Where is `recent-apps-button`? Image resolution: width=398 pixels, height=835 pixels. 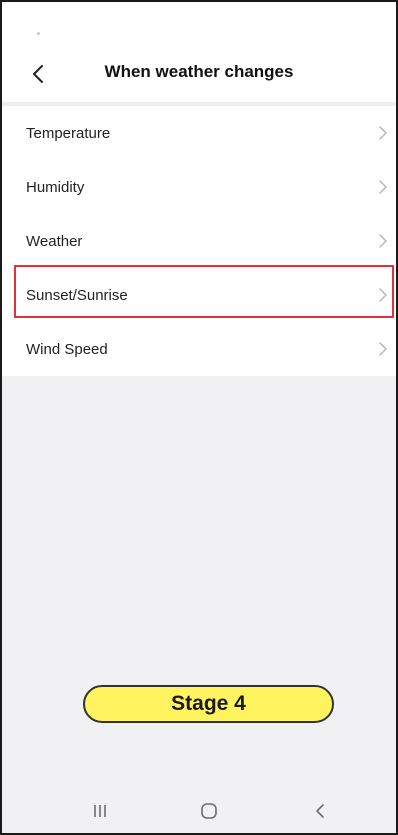
recent-apps-button is located at coordinates (100, 811).